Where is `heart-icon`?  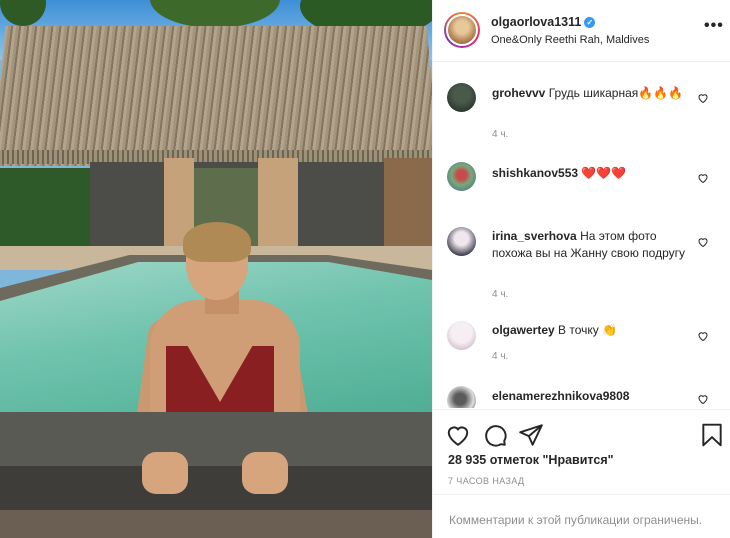 heart-icon is located at coordinates (458, 435).